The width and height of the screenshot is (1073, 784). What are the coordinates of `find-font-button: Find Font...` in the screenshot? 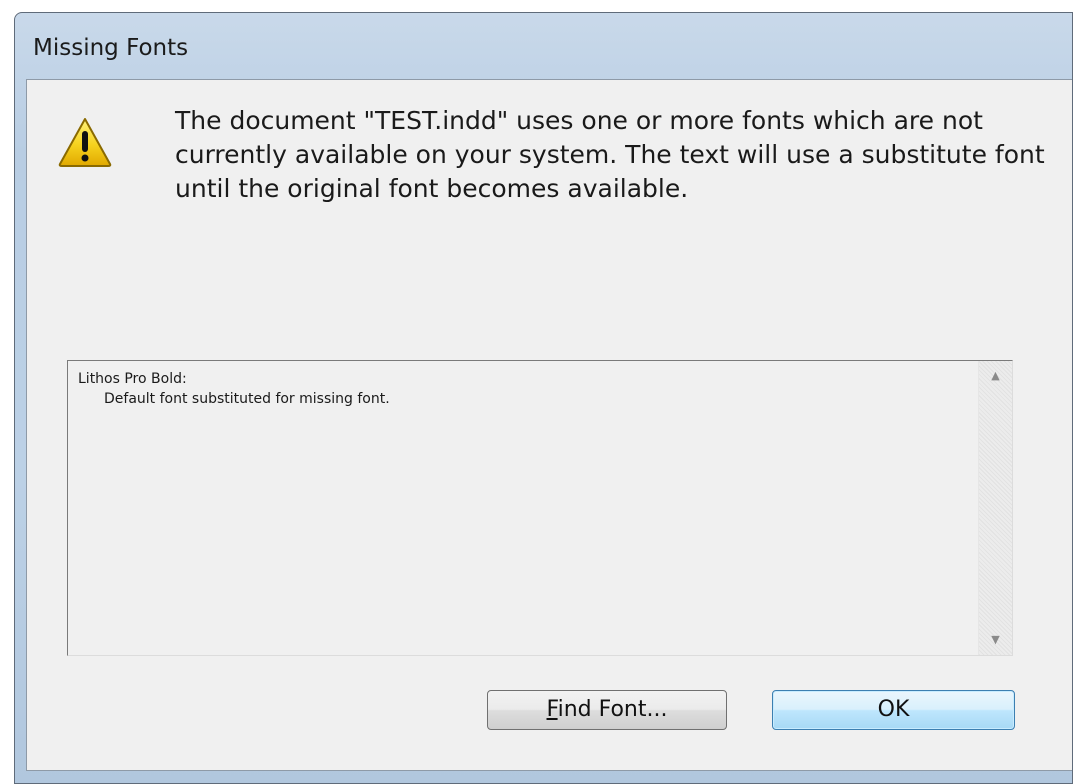 It's located at (607, 710).